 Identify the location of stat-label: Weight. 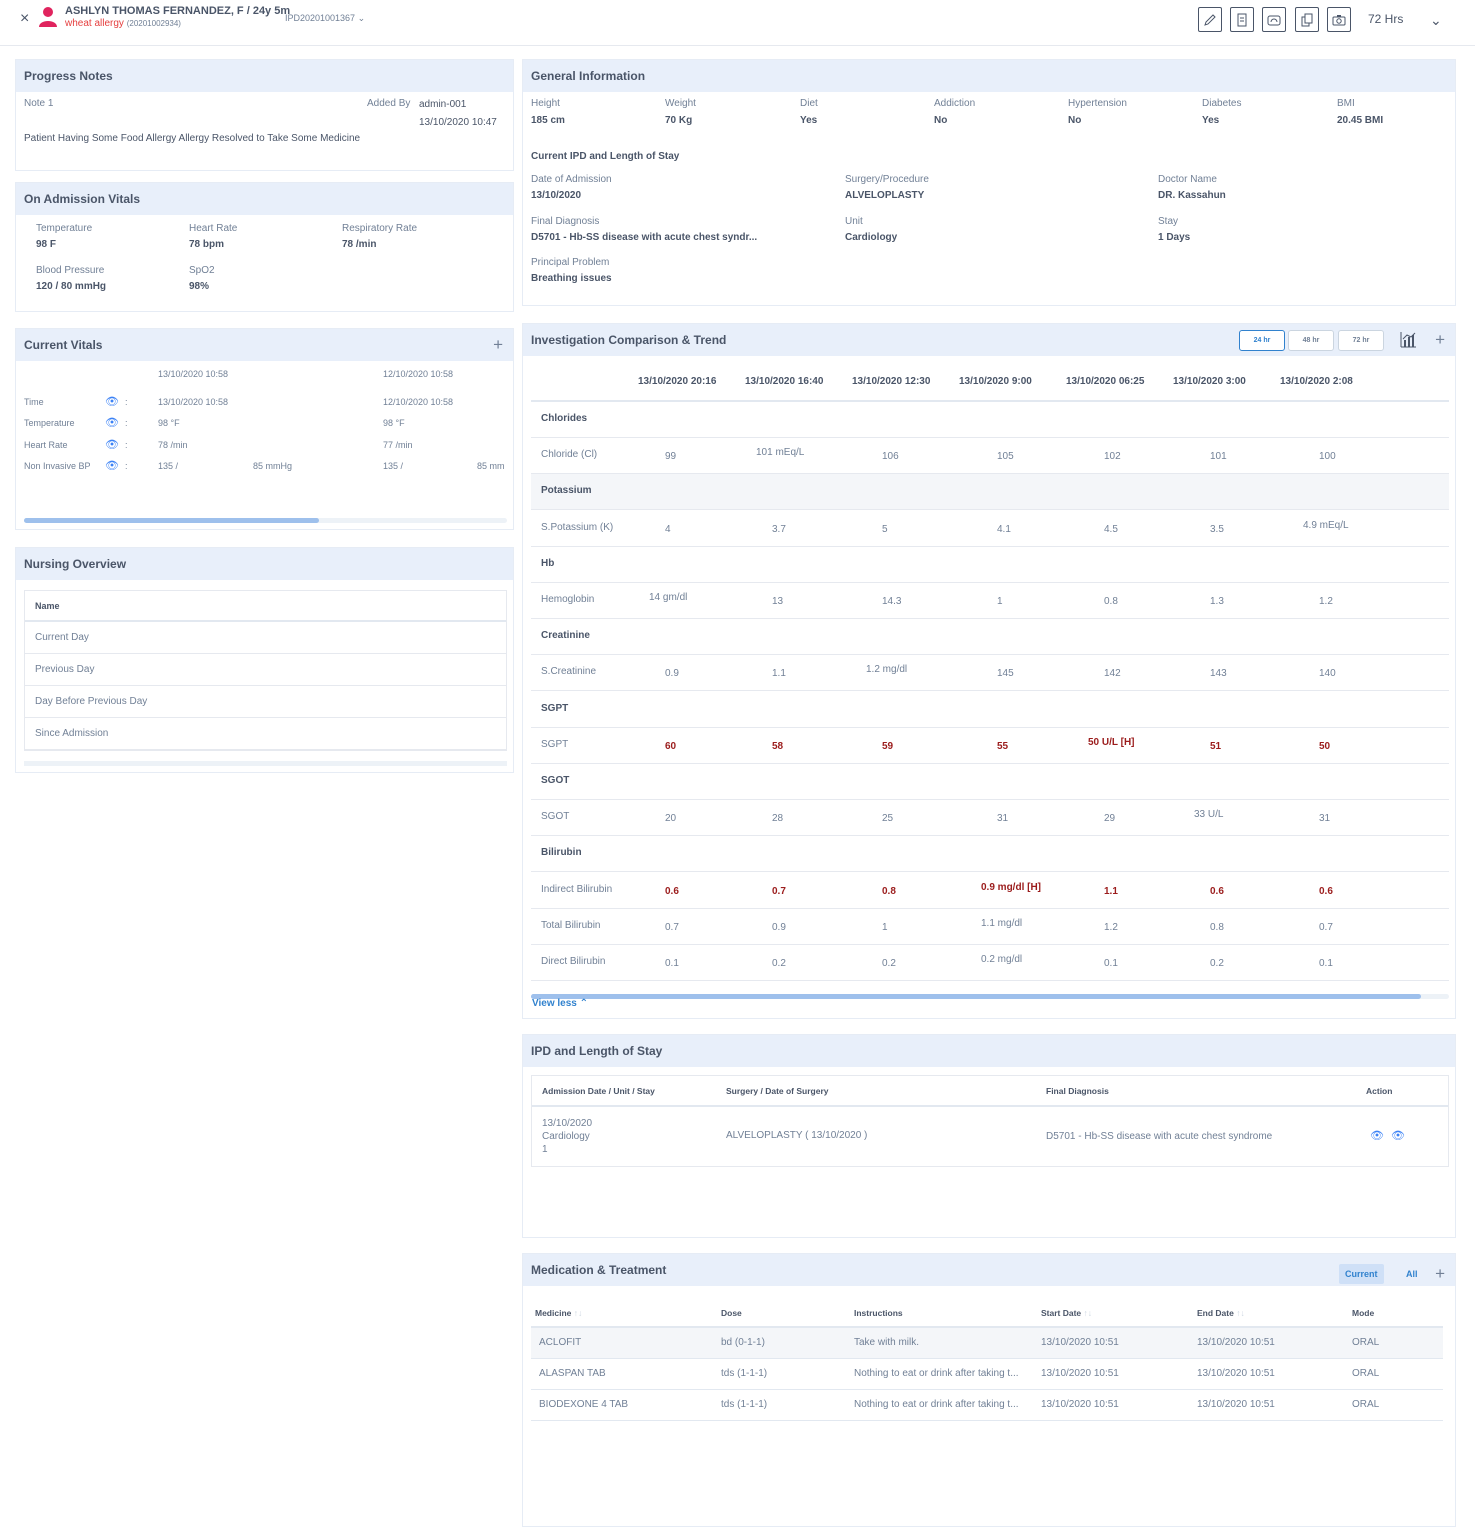
(680, 103).